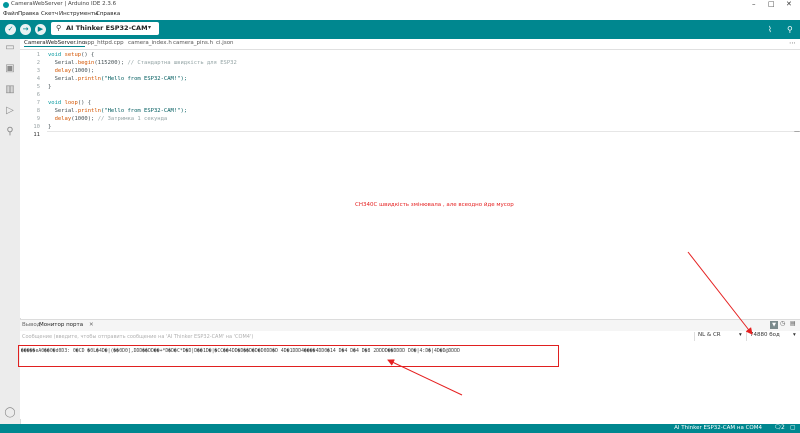 The width and height of the screenshot is (800, 433). Describe the element at coordinates (10, 110) in the screenshot. I see `debug-icon: ▷` at that location.